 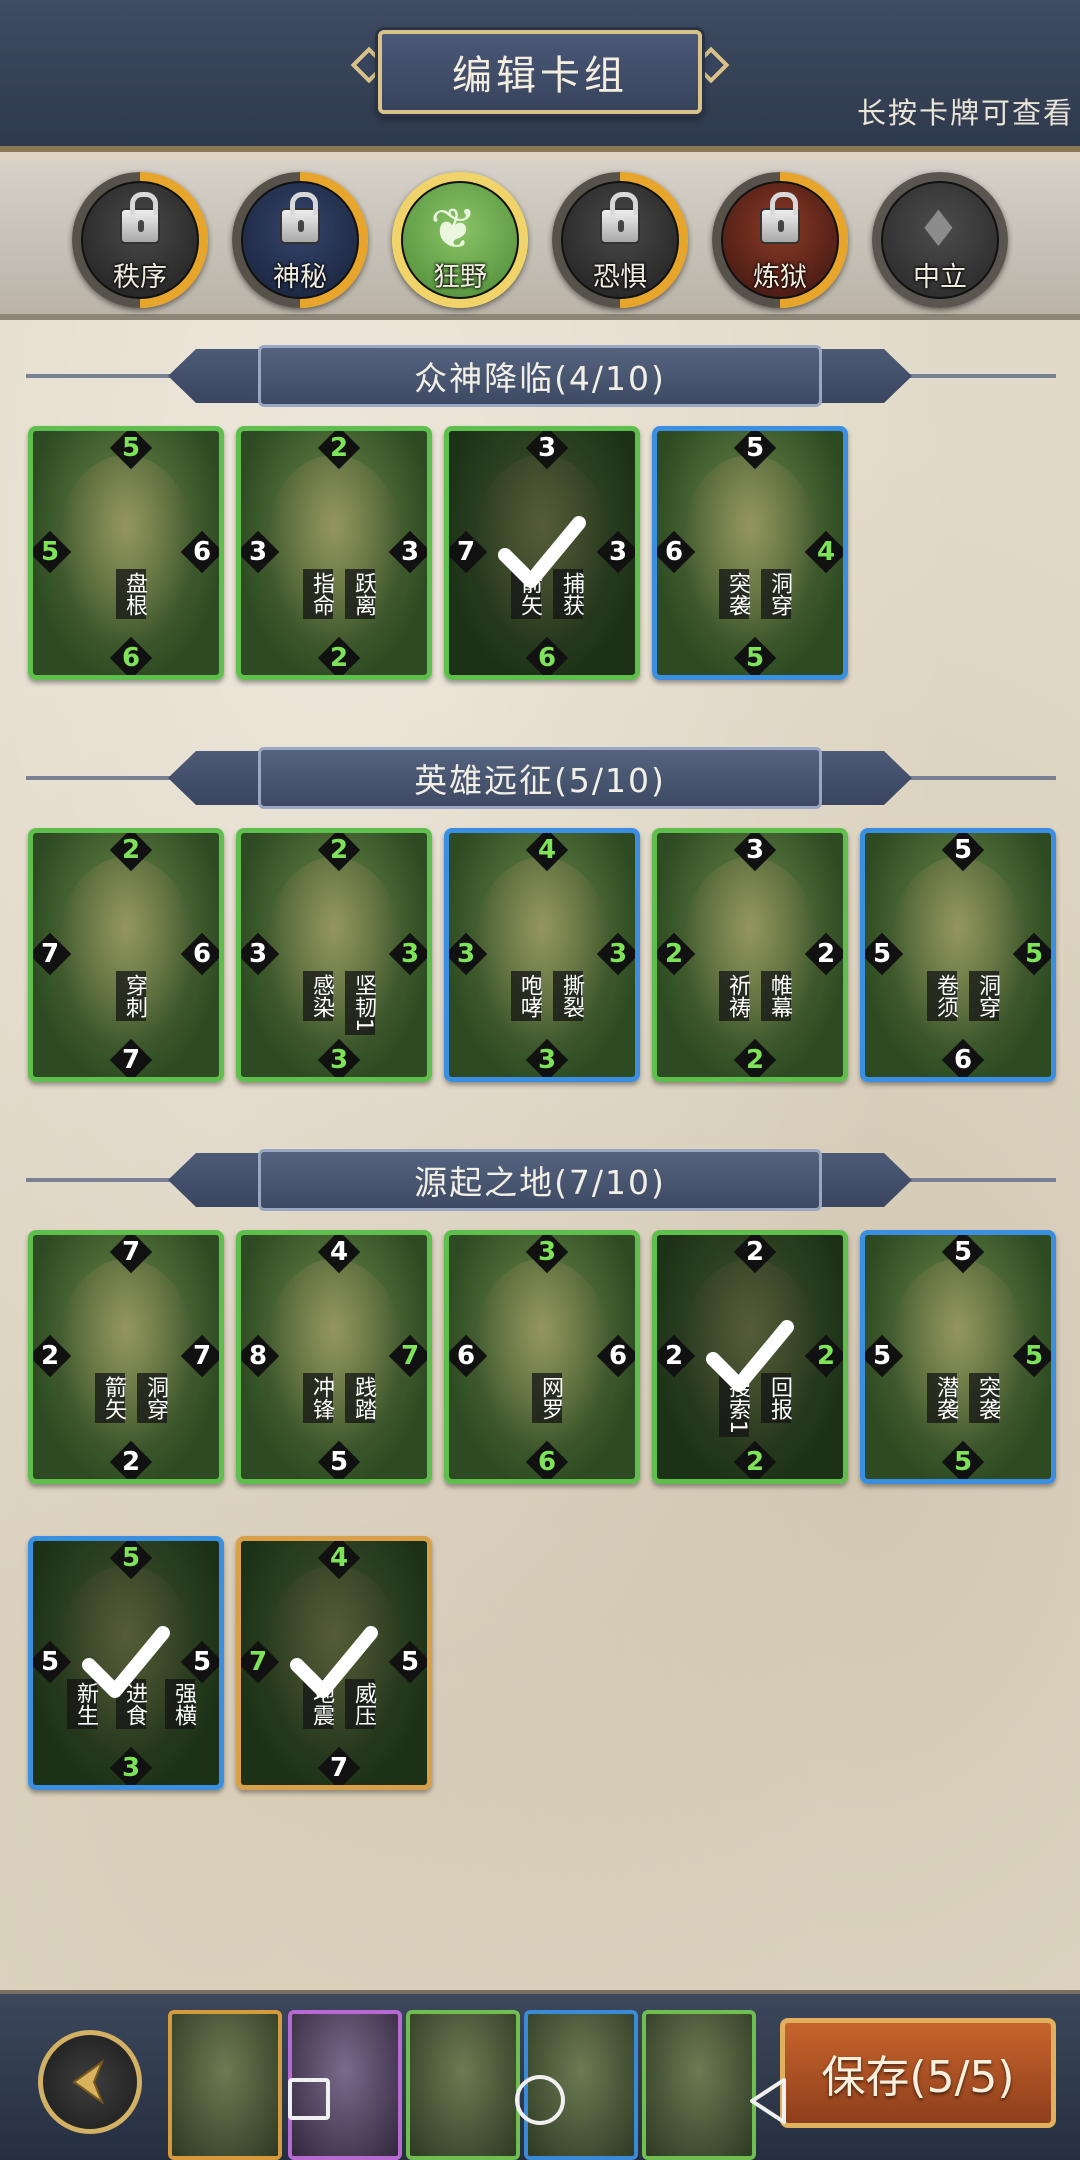 I want to click on card: 2 2 2 2 搜索1 回报, so click(x=750, y=1357).